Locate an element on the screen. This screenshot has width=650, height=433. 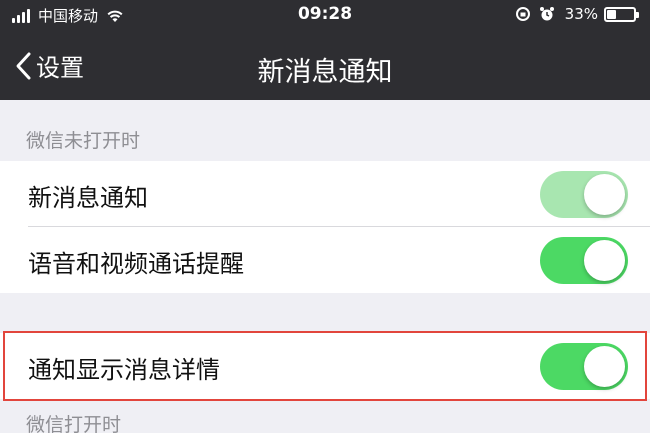
new-message-notification-toggle is located at coordinates (584, 194).